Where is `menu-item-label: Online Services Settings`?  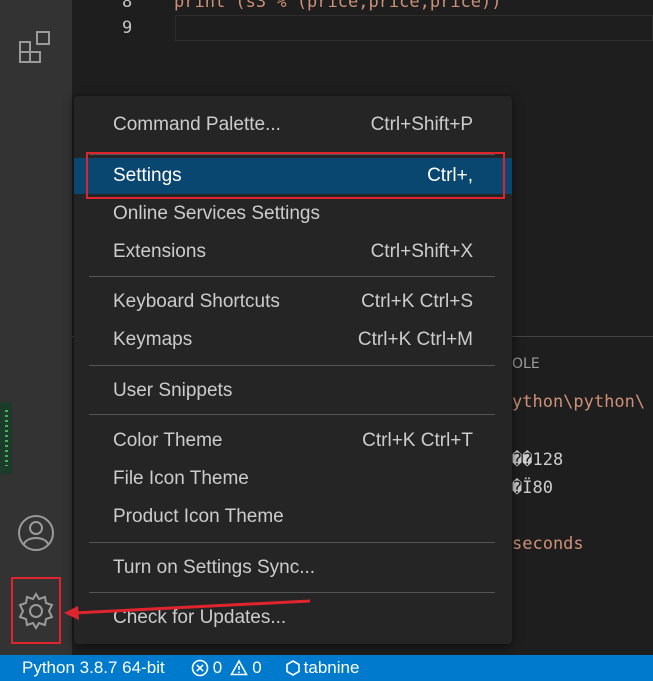 menu-item-label: Online Services Settings is located at coordinates (216, 213).